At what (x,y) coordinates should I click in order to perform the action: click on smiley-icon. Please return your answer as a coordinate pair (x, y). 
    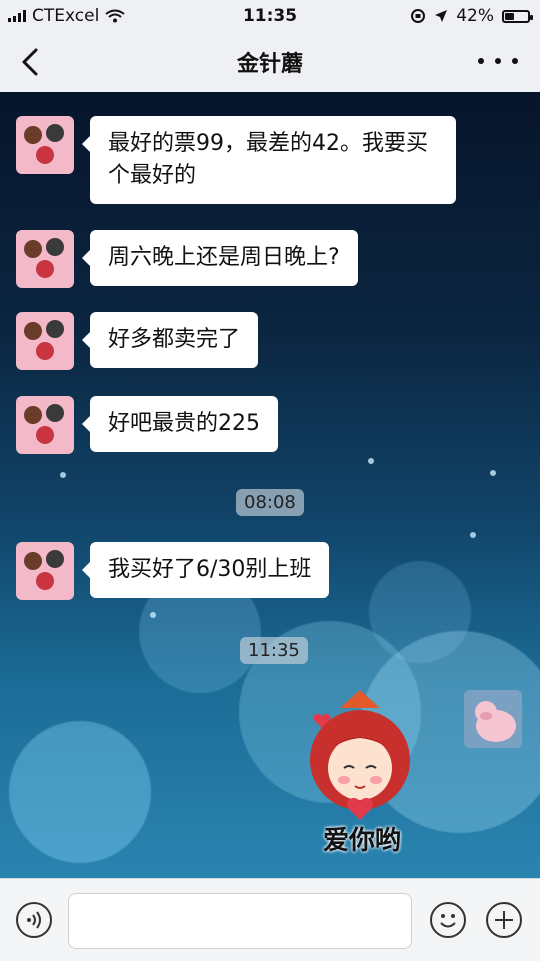
    Looking at the image, I should click on (448, 921).